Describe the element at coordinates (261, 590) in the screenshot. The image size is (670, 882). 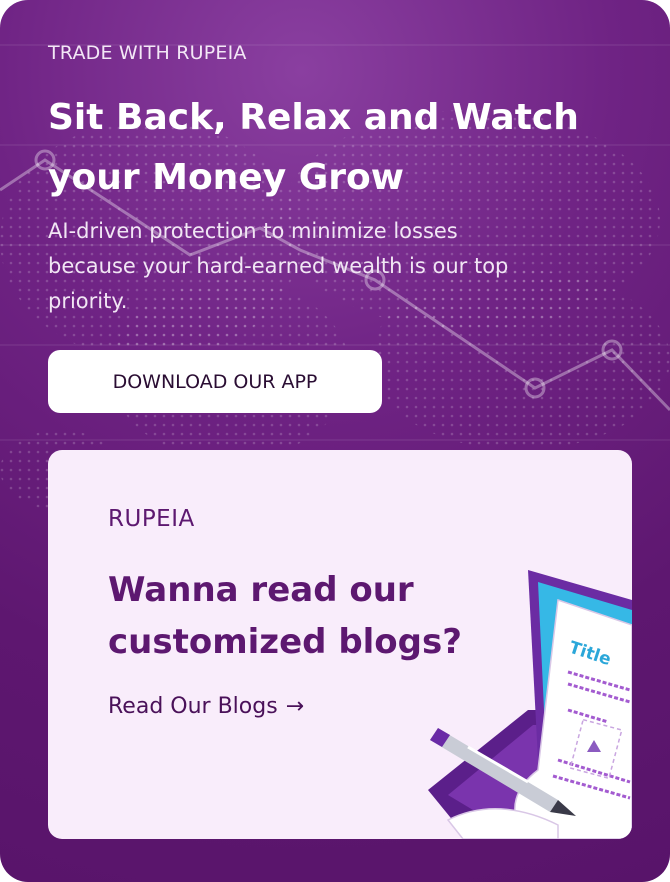
I see `blog-card-title-line-1: Wanna read our` at that location.